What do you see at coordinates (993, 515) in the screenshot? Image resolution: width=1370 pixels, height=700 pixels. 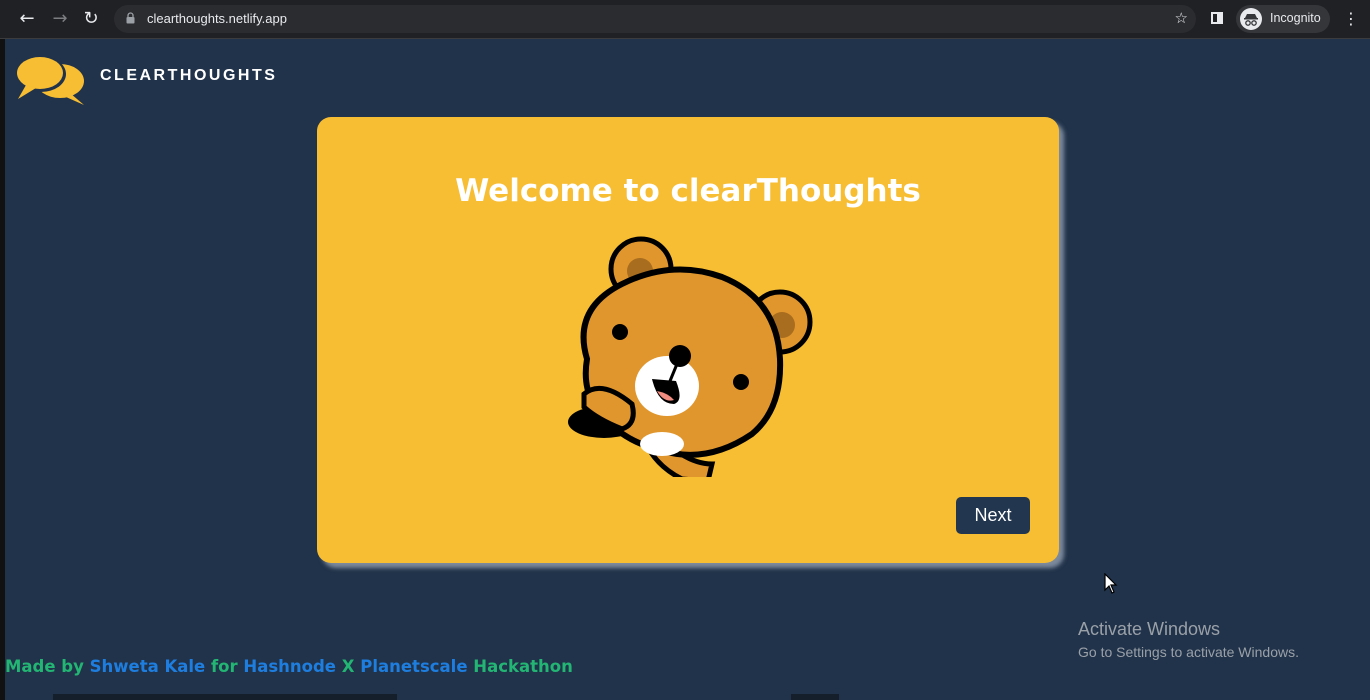 I see `next-button: Next` at bounding box center [993, 515].